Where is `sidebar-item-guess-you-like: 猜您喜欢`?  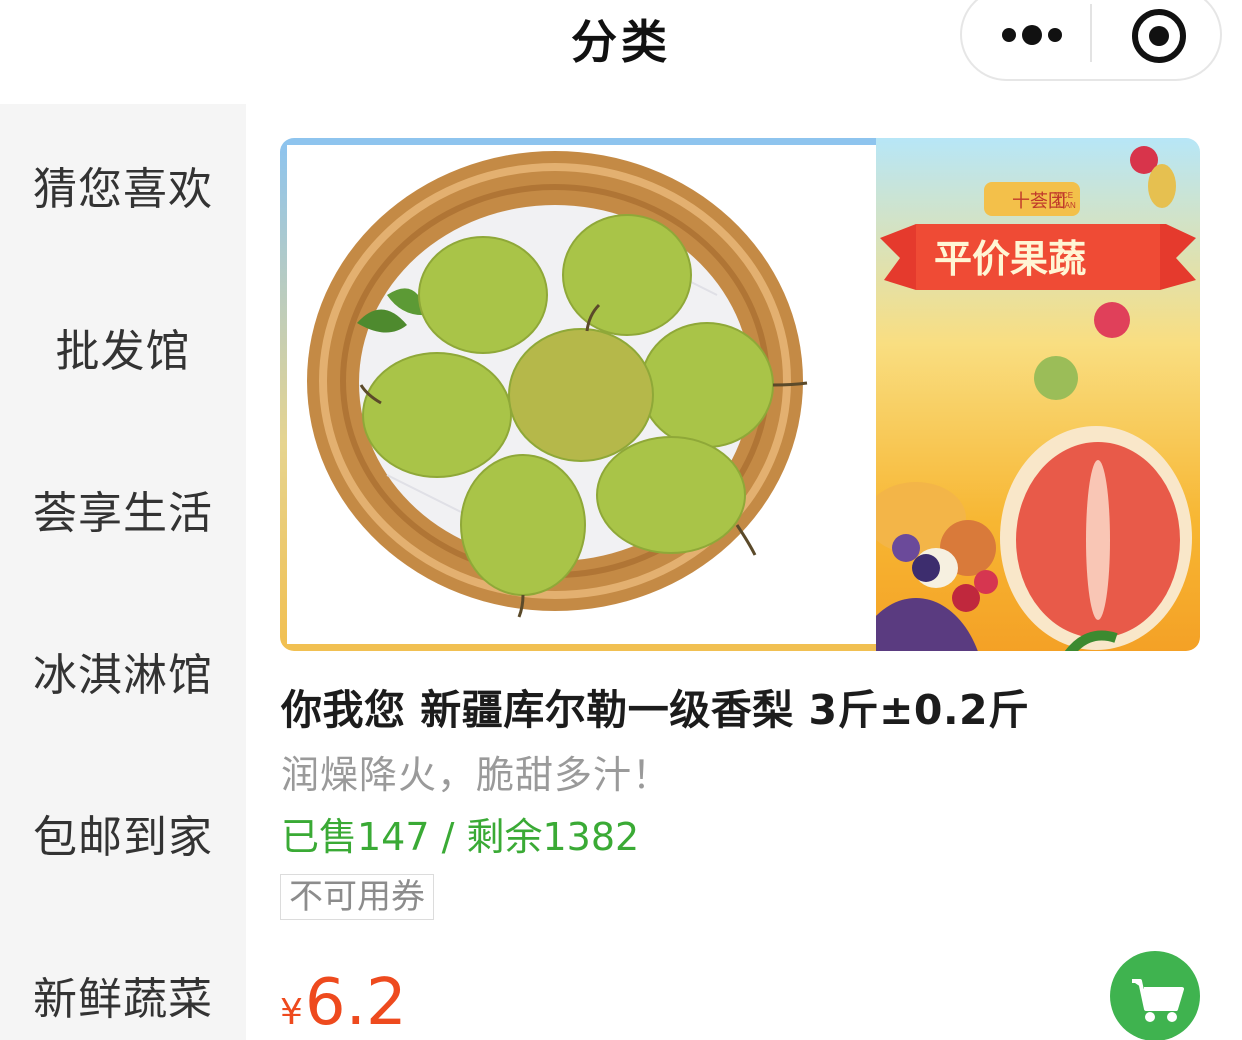 sidebar-item-guess-you-like: 猜您喜欢 is located at coordinates (123, 185).